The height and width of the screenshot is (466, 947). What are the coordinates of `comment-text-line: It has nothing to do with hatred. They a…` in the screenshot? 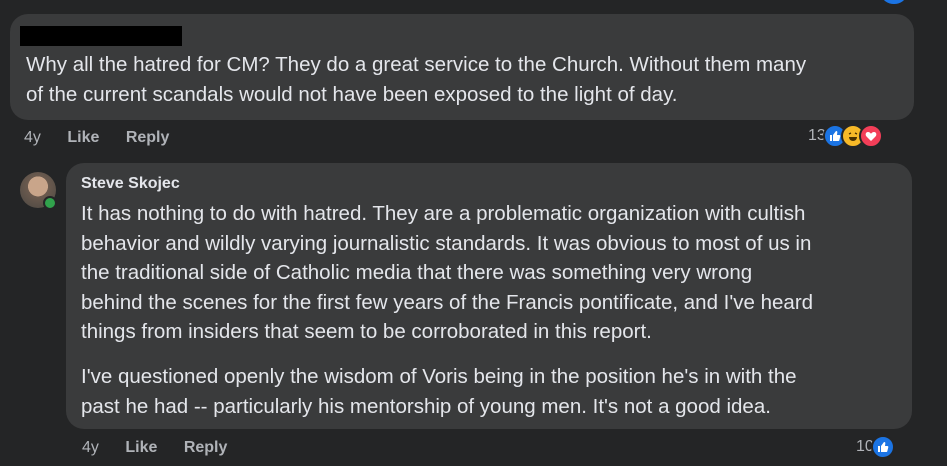 It's located at (443, 213).